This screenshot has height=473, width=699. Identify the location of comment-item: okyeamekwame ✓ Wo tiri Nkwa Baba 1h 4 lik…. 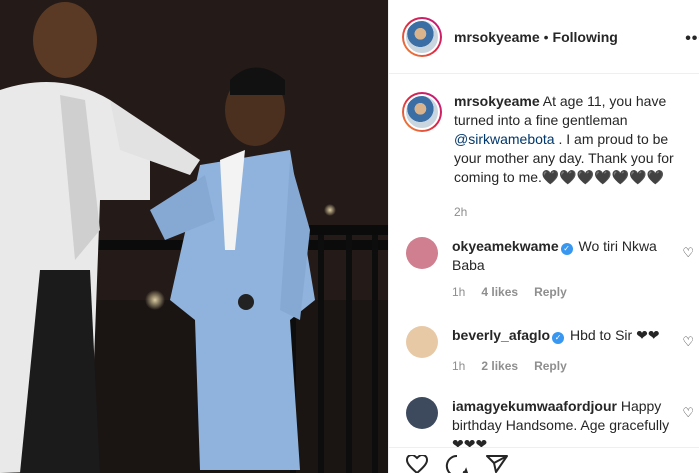
(550, 269).